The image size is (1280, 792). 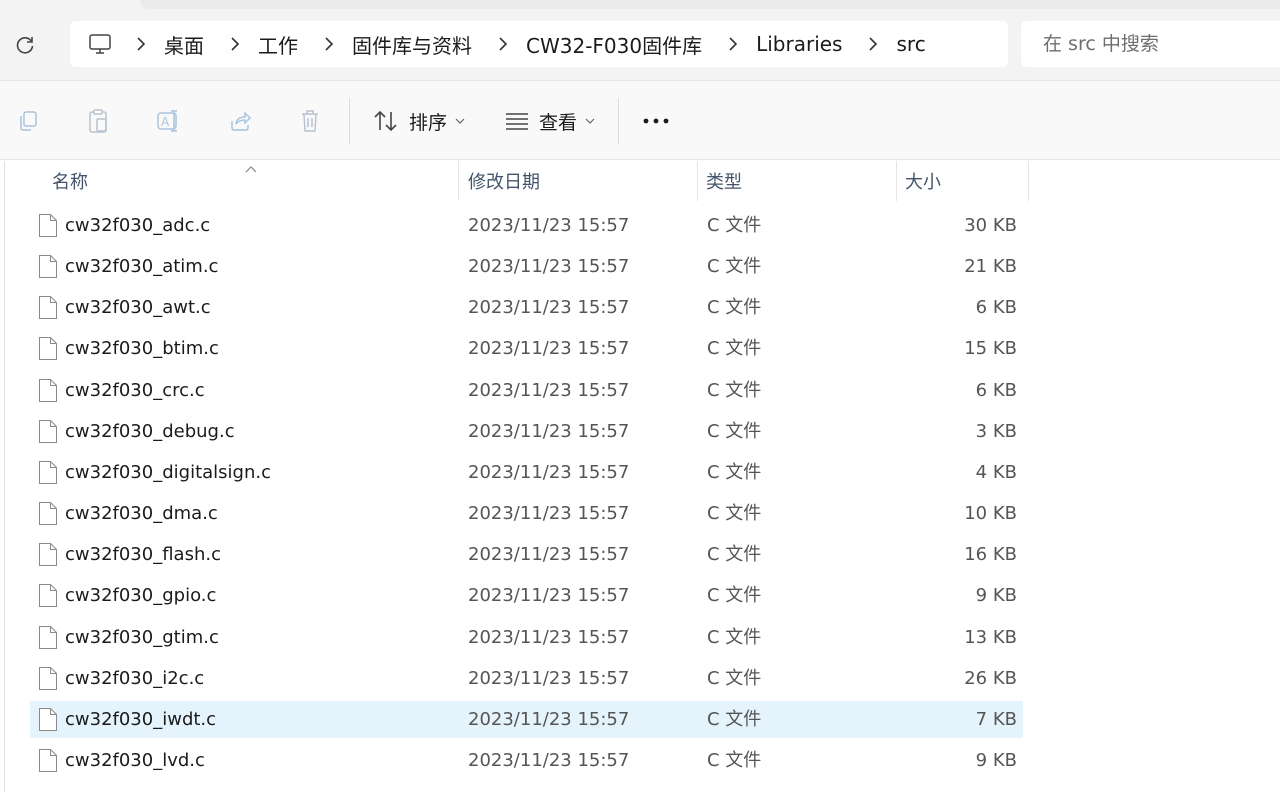 I want to click on breadcrumb-item: Libraries, so click(x=786, y=44).